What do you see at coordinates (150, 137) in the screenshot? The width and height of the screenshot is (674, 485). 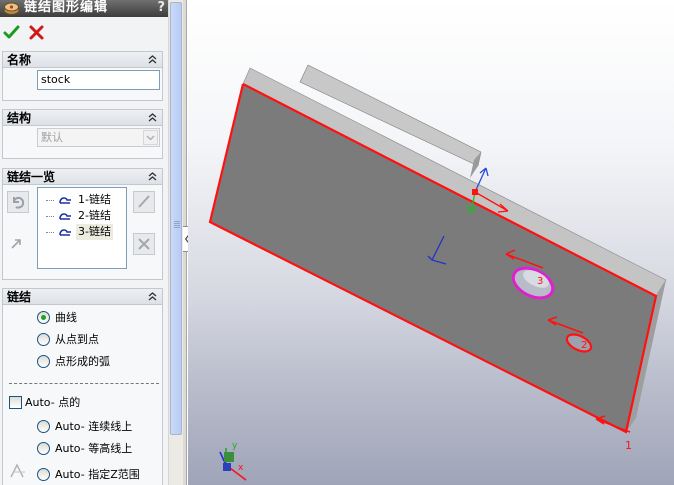 I see `dropdown-arrow-icon` at bounding box center [150, 137].